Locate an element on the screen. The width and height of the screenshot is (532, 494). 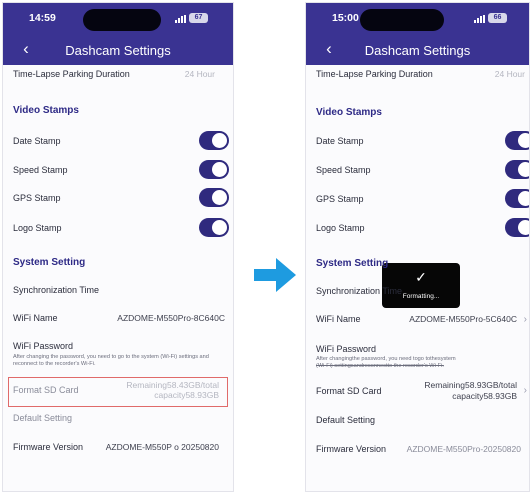
status-time: 15:00 is located at coordinates (345, 18).